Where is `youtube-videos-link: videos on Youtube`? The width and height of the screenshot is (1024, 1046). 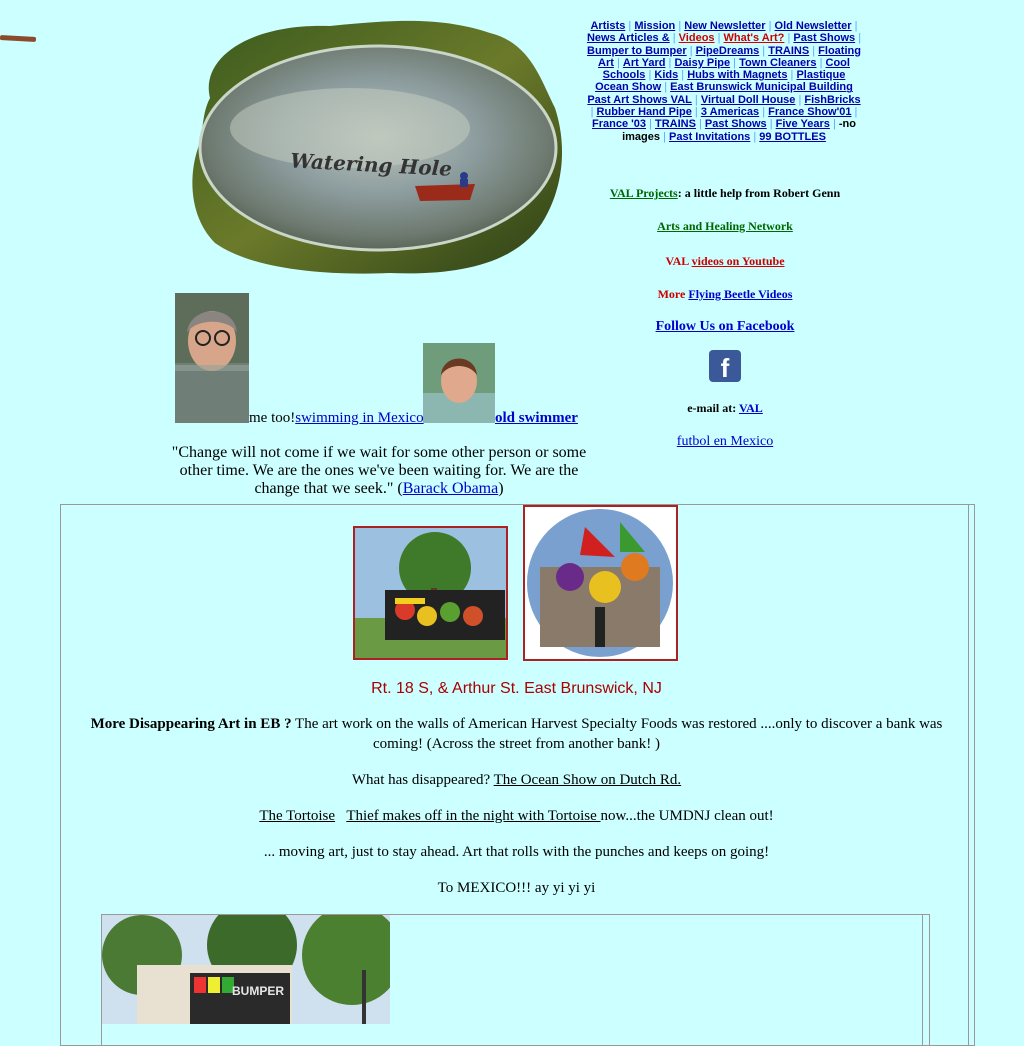 youtube-videos-link: videos on Youtube is located at coordinates (738, 261).